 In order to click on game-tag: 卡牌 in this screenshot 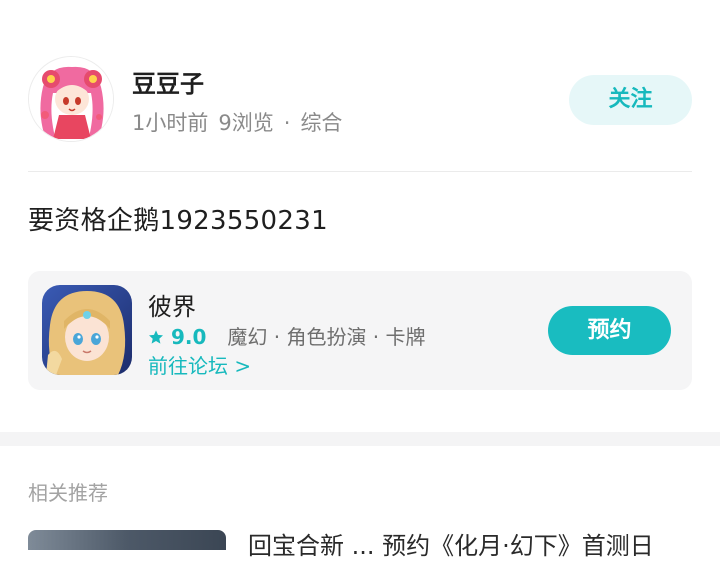, I will do `click(405, 337)`.